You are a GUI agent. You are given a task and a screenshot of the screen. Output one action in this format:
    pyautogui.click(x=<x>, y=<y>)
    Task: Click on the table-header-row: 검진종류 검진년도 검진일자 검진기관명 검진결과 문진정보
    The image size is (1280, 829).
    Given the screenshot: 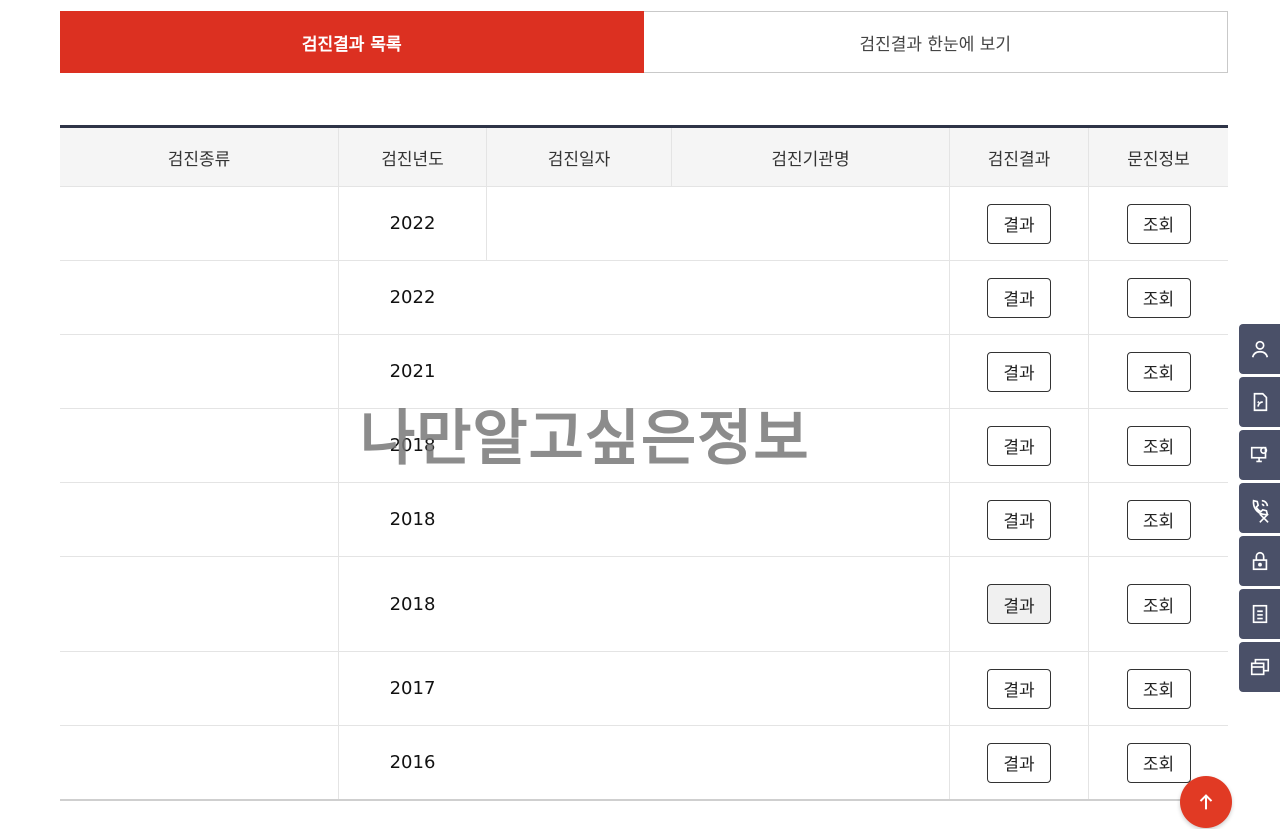 What is the action you would take?
    pyautogui.click(x=644, y=157)
    